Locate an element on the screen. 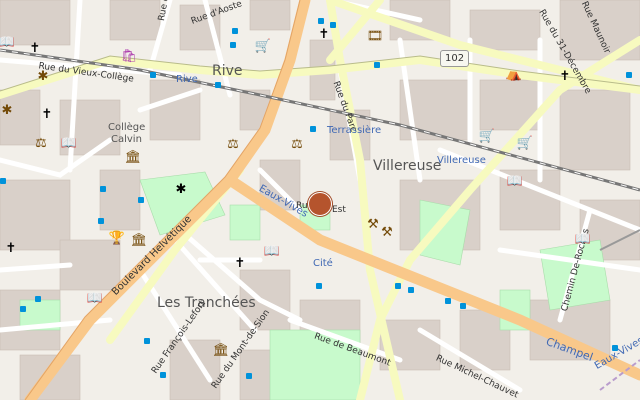 This screenshot has height=400, width=640. trophy-icon: 🏆 is located at coordinates (117, 239).